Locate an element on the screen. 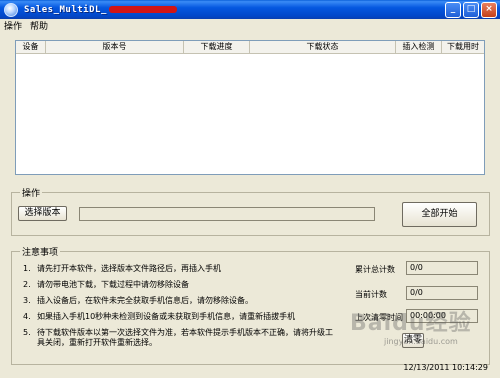 This screenshot has height=378, width=500. column-device: 设备 is located at coordinates (31, 47).